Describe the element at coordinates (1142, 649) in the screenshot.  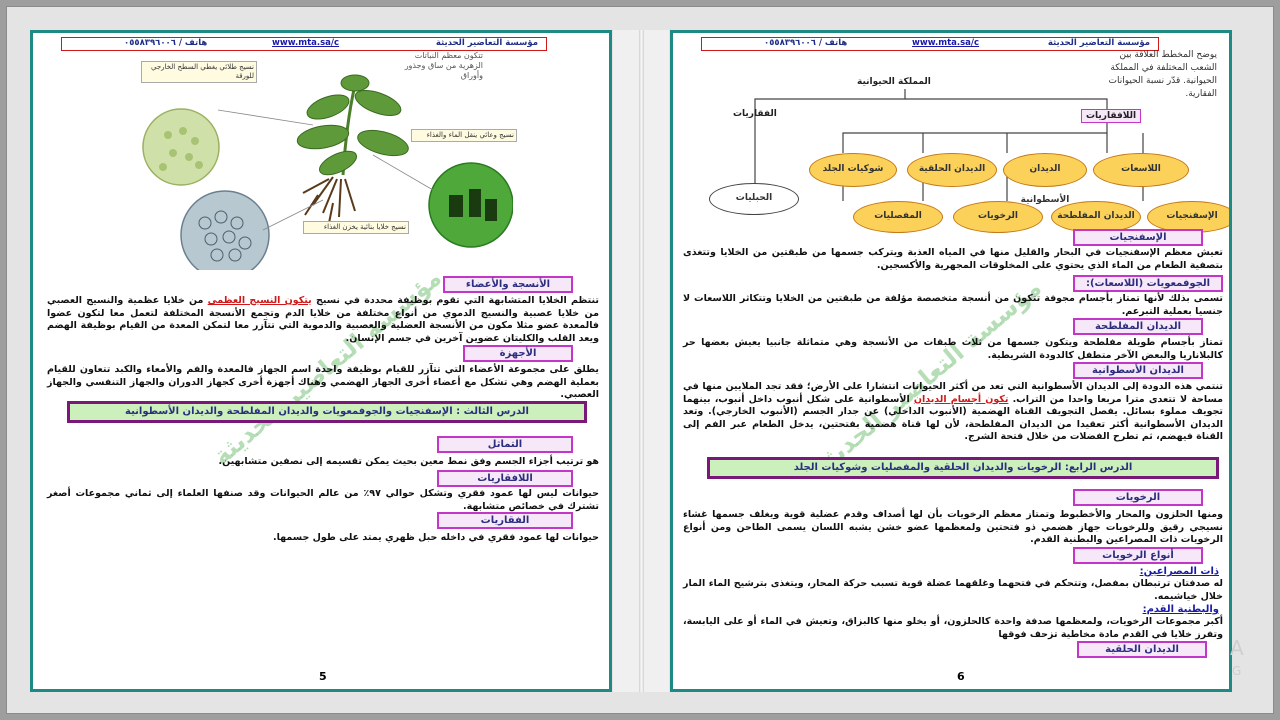
I see `section-title-segmented-worms: الديدان الحلقية` at that location.